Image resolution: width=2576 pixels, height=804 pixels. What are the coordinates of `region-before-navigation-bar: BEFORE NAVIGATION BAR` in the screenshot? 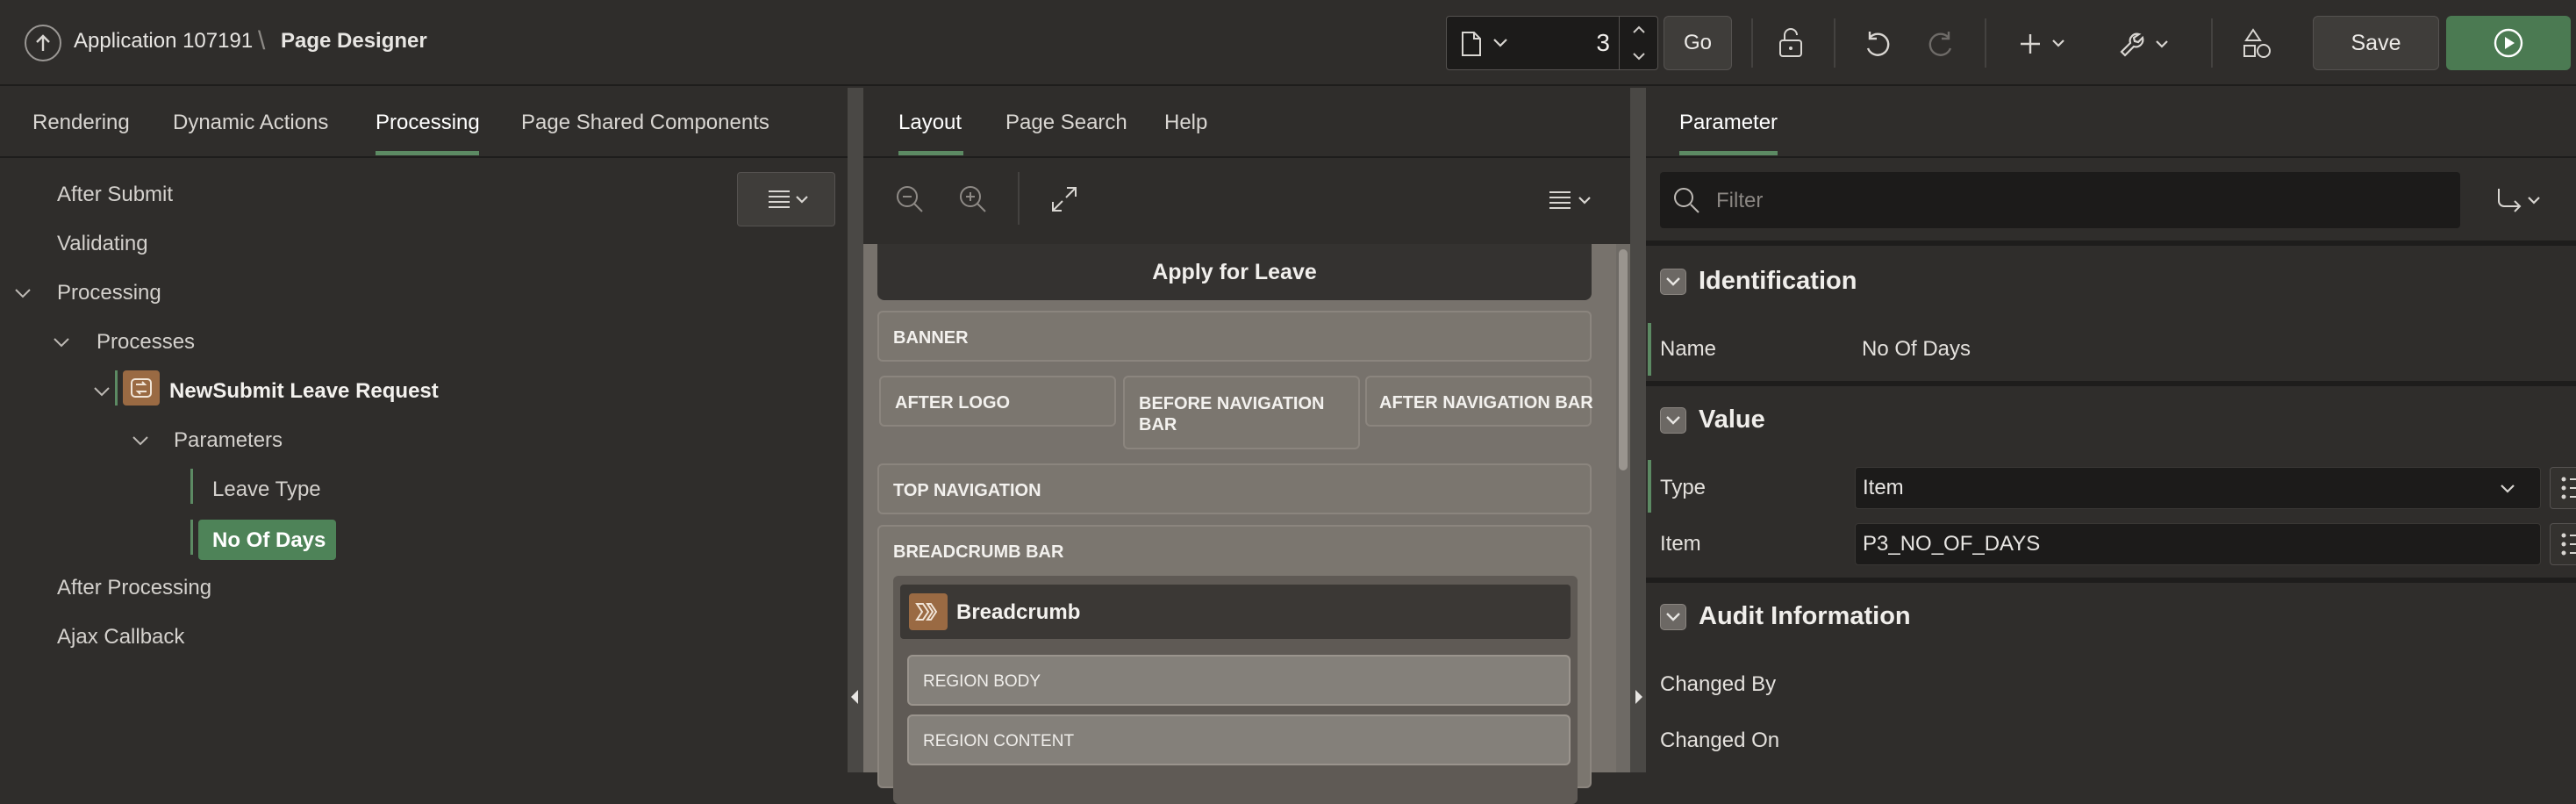 It's located at (1241, 413).